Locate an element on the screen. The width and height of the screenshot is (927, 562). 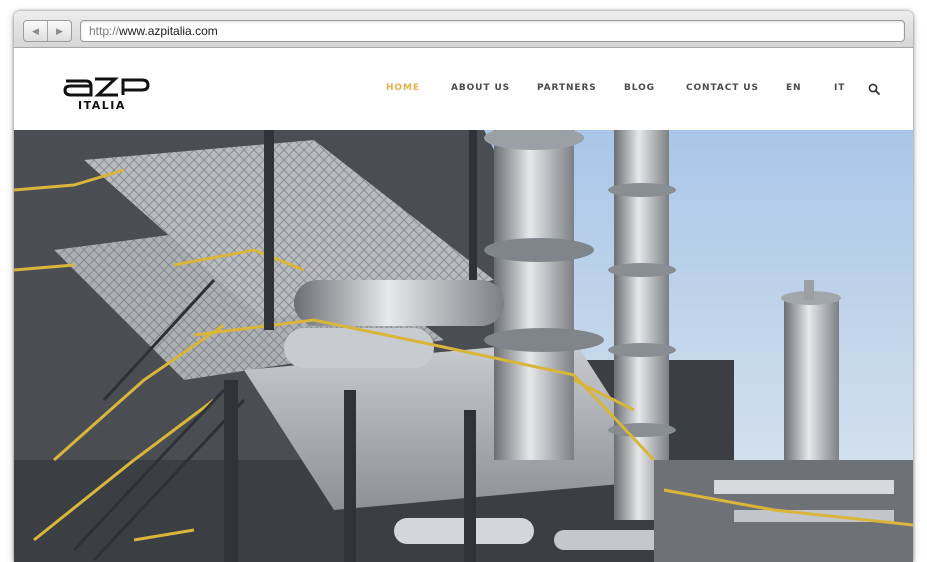
nav-blog: BLOG is located at coordinates (639, 88).